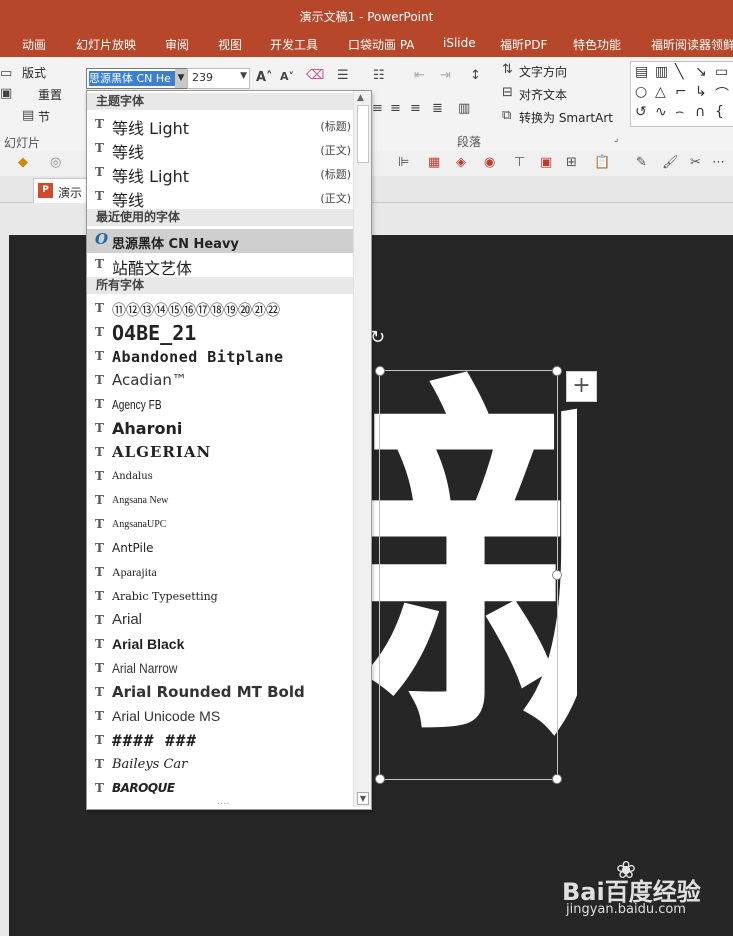  I want to click on font-option-selected: O 思源黑体 CN Heavy, so click(220, 241).